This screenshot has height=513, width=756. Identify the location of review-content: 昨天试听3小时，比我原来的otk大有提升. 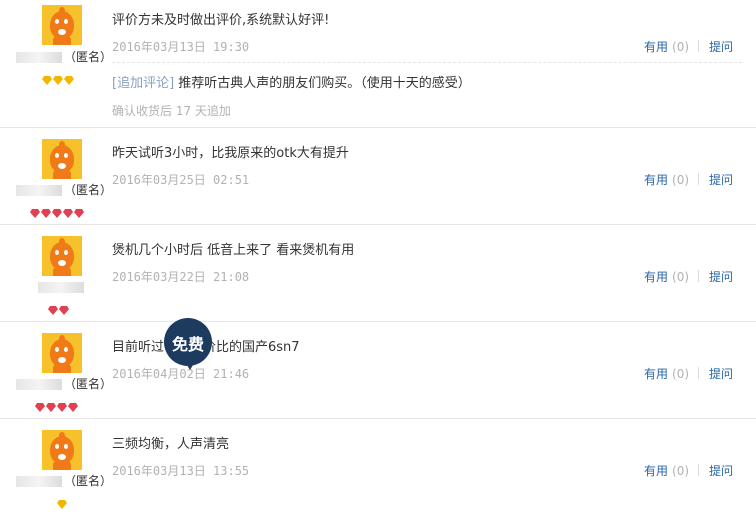
(230, 153).